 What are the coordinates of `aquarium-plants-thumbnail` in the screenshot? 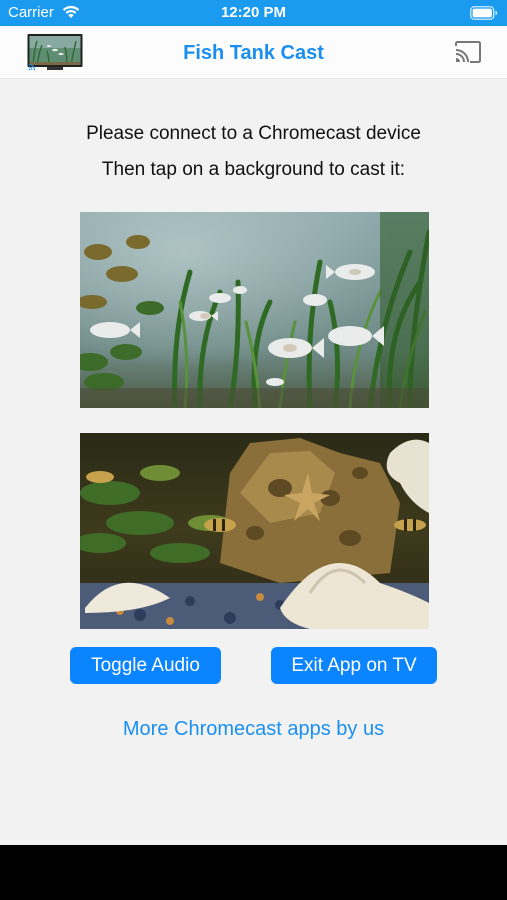 It's located at (254, 310).